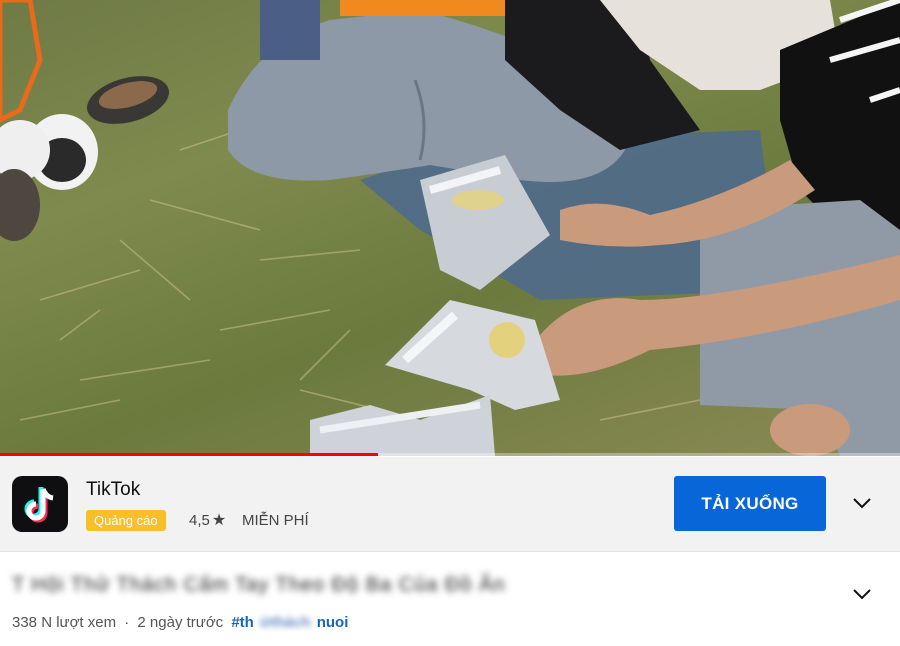 The image size is (900, 646). I want to click on star-icon: ★, so click(219, 520).